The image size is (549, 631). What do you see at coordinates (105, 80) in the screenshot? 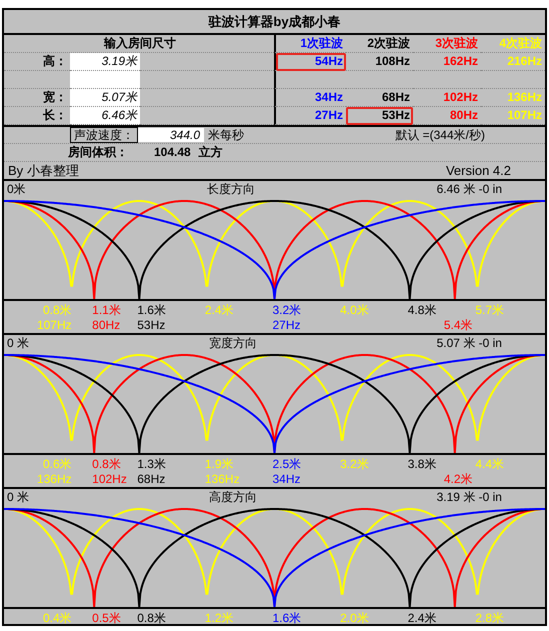
I see `input-field` at bounding box center [105, 80].